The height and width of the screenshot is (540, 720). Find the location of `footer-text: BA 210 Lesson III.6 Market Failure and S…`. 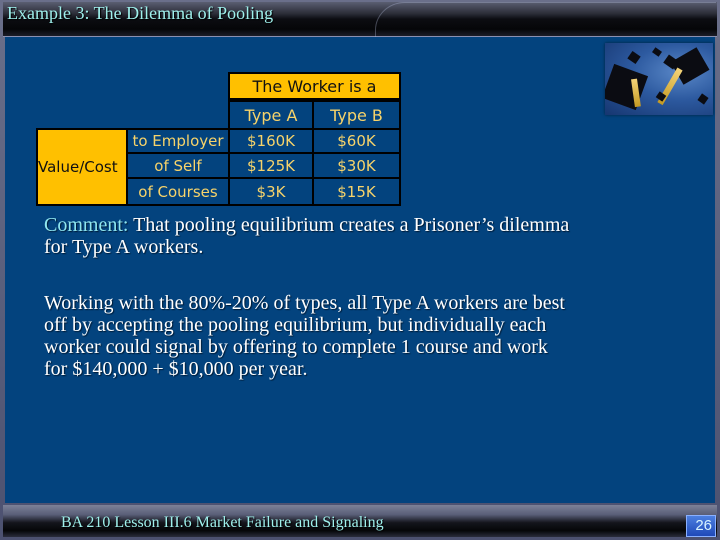

footer-text: BA 210 Lesson III.6 Market Failure and S… is located at coordinates (222, 522).